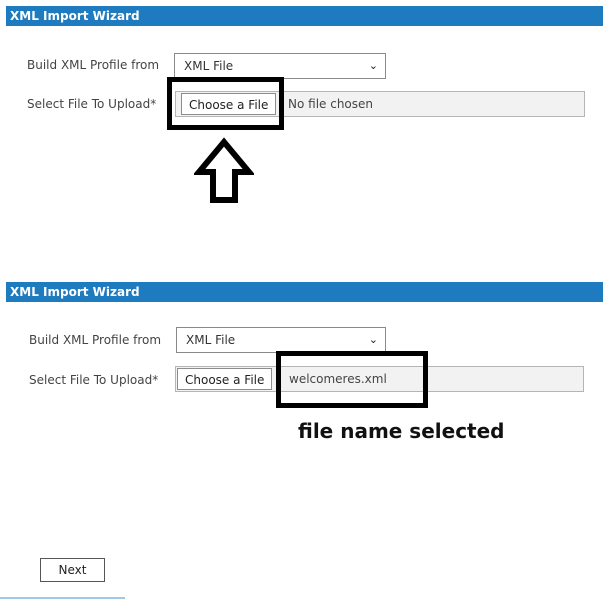 The image size is (603, 600). I want to click on annotation-label: file name selected, so click(401, 431).